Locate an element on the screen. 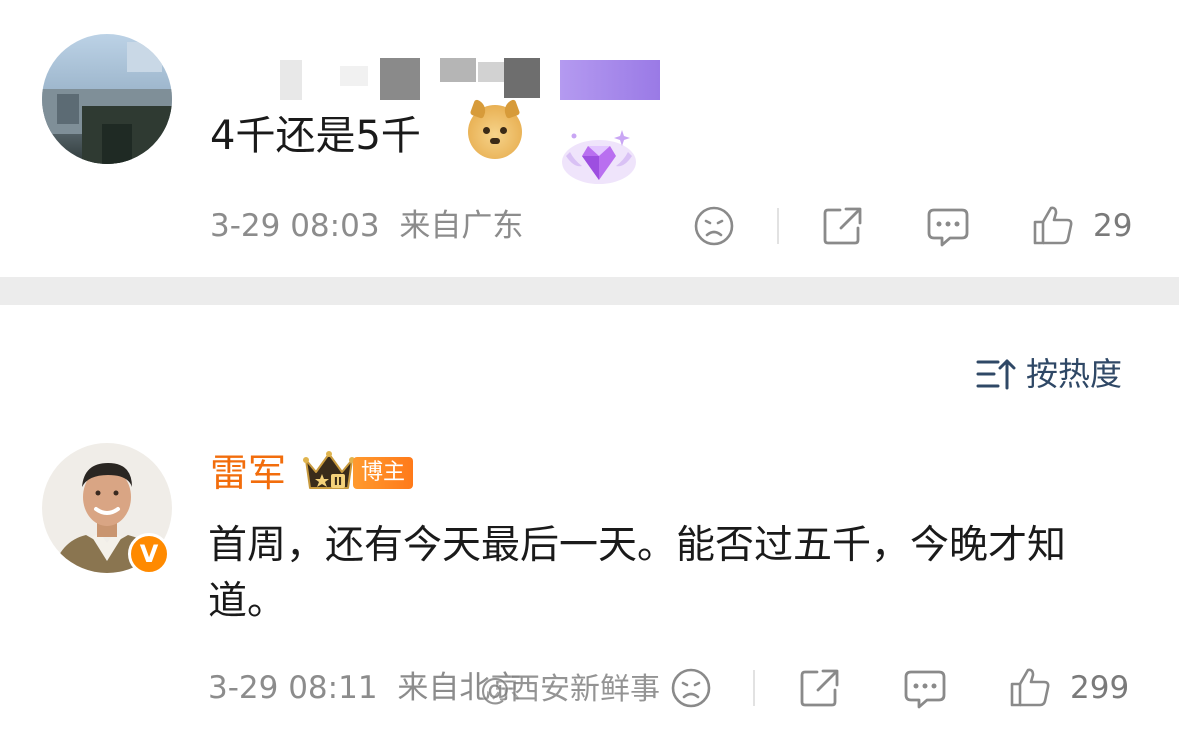 This screenshot has width=1179, height=729. comment-text: 首周，还有今天最后一天。能否过五千，今晚才知道。 is located at coordinates (637, 573).